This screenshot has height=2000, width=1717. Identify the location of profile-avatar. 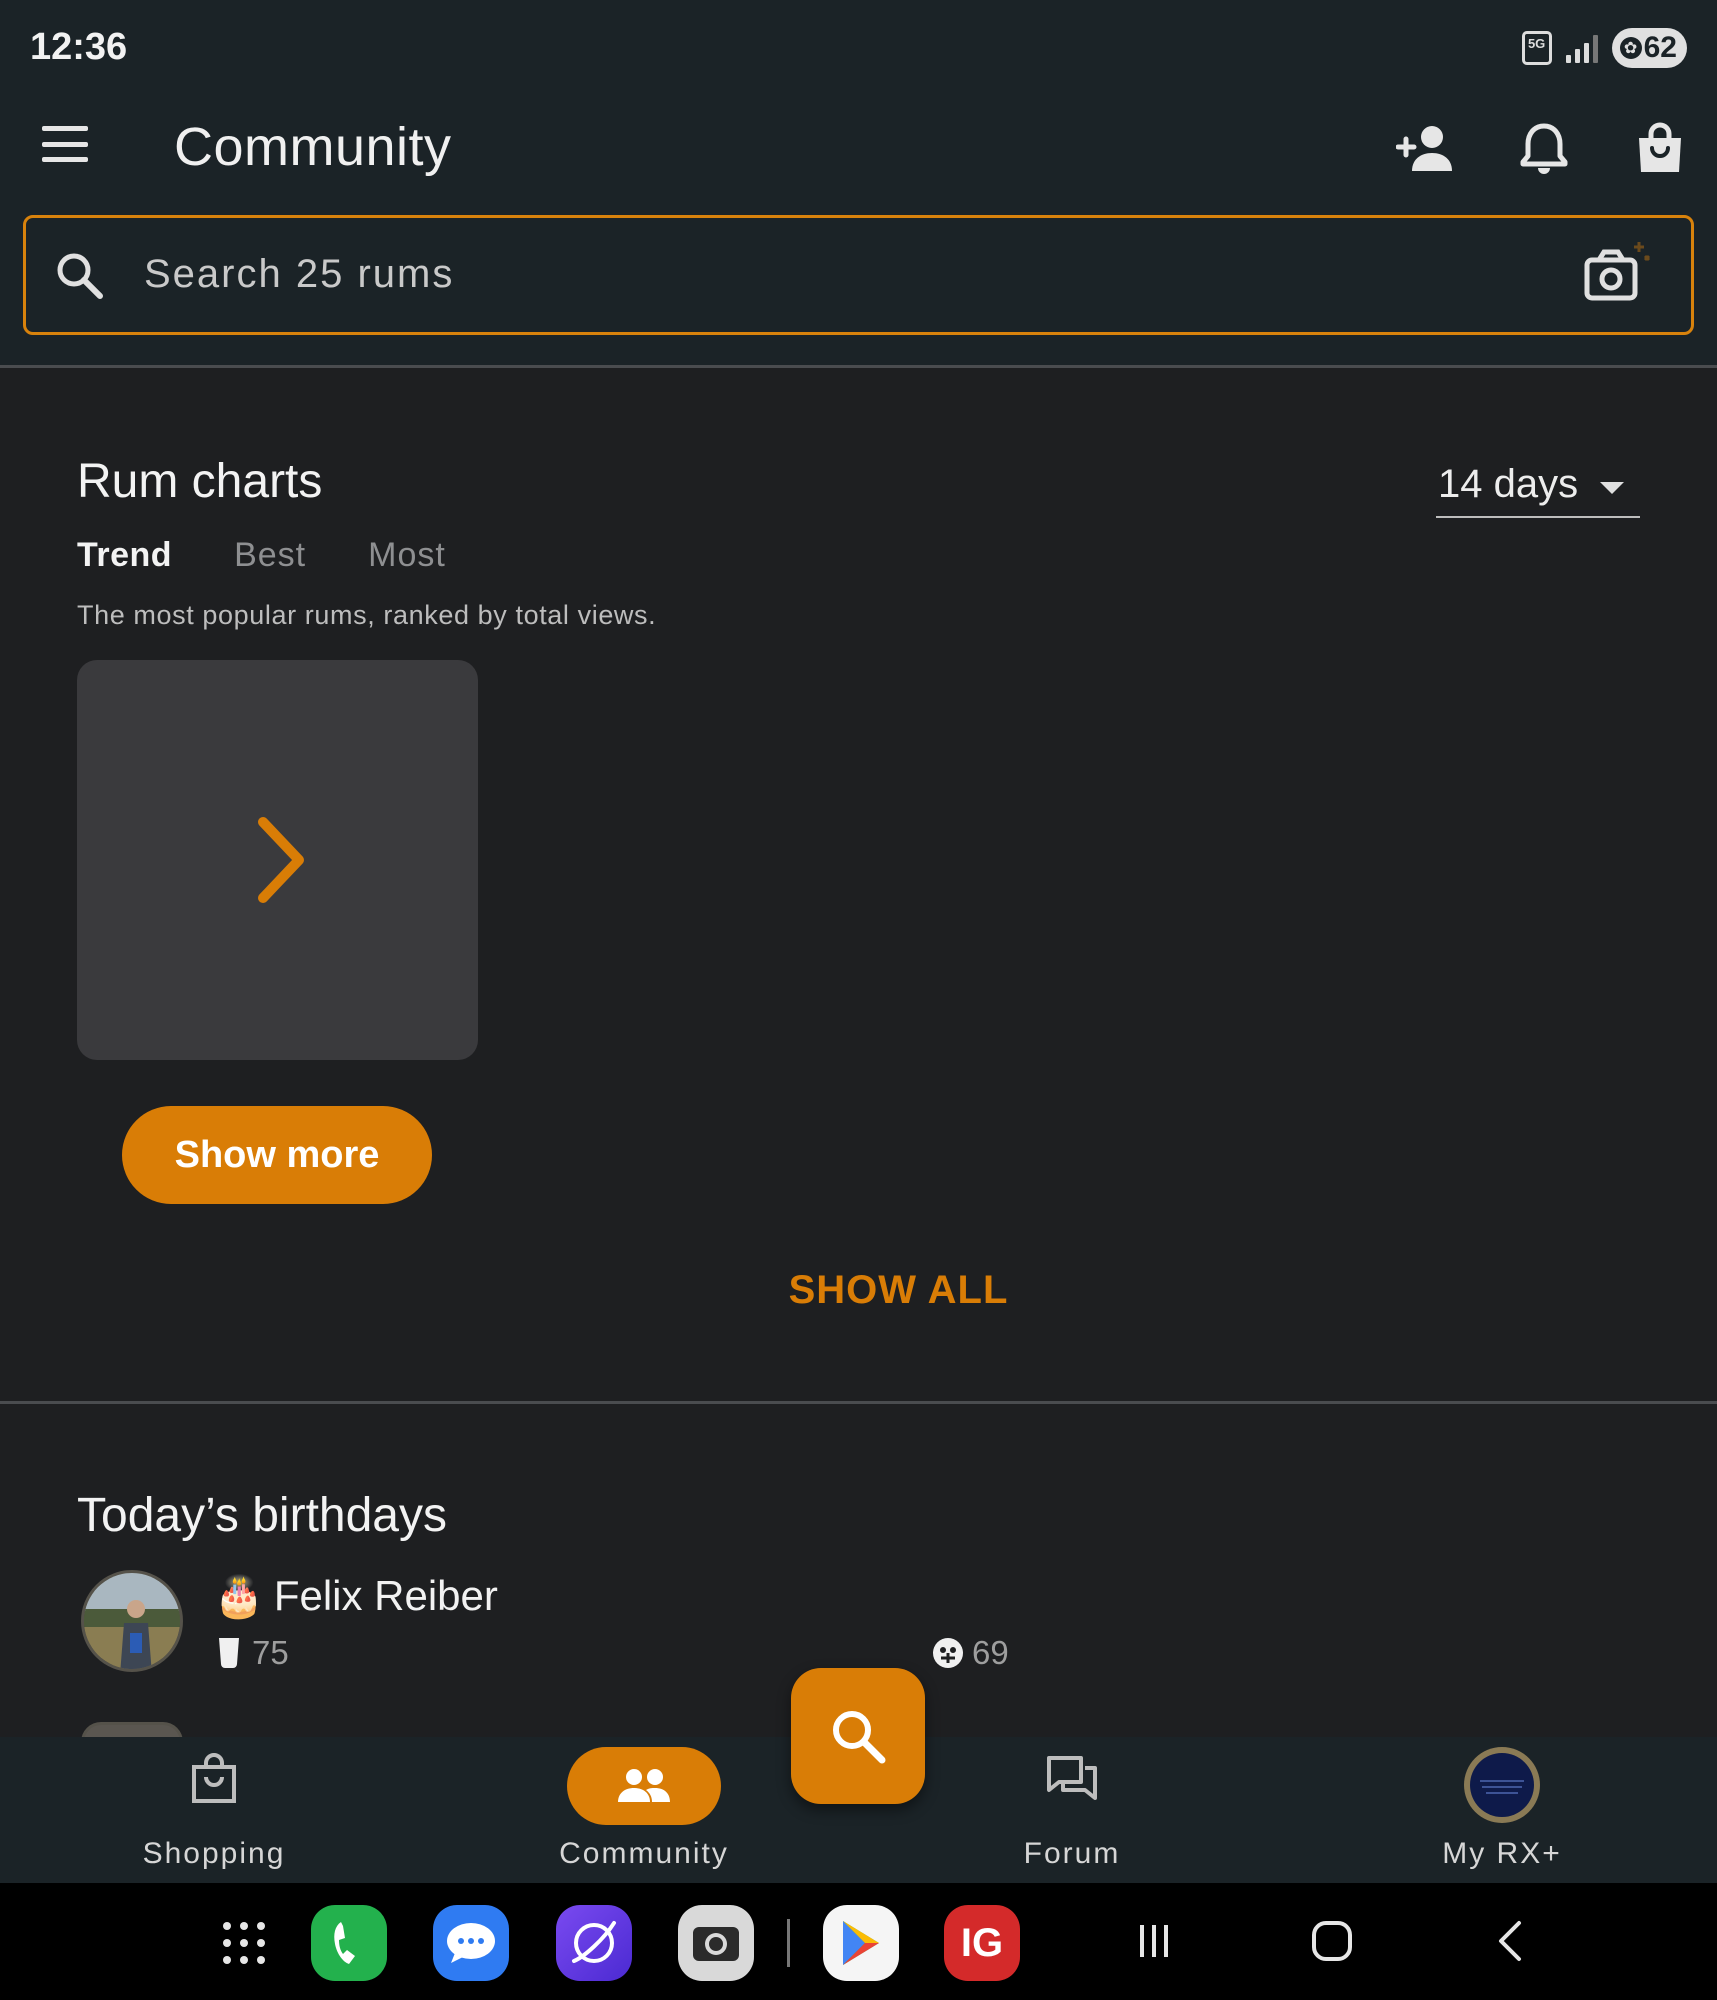
(1502, 1785).